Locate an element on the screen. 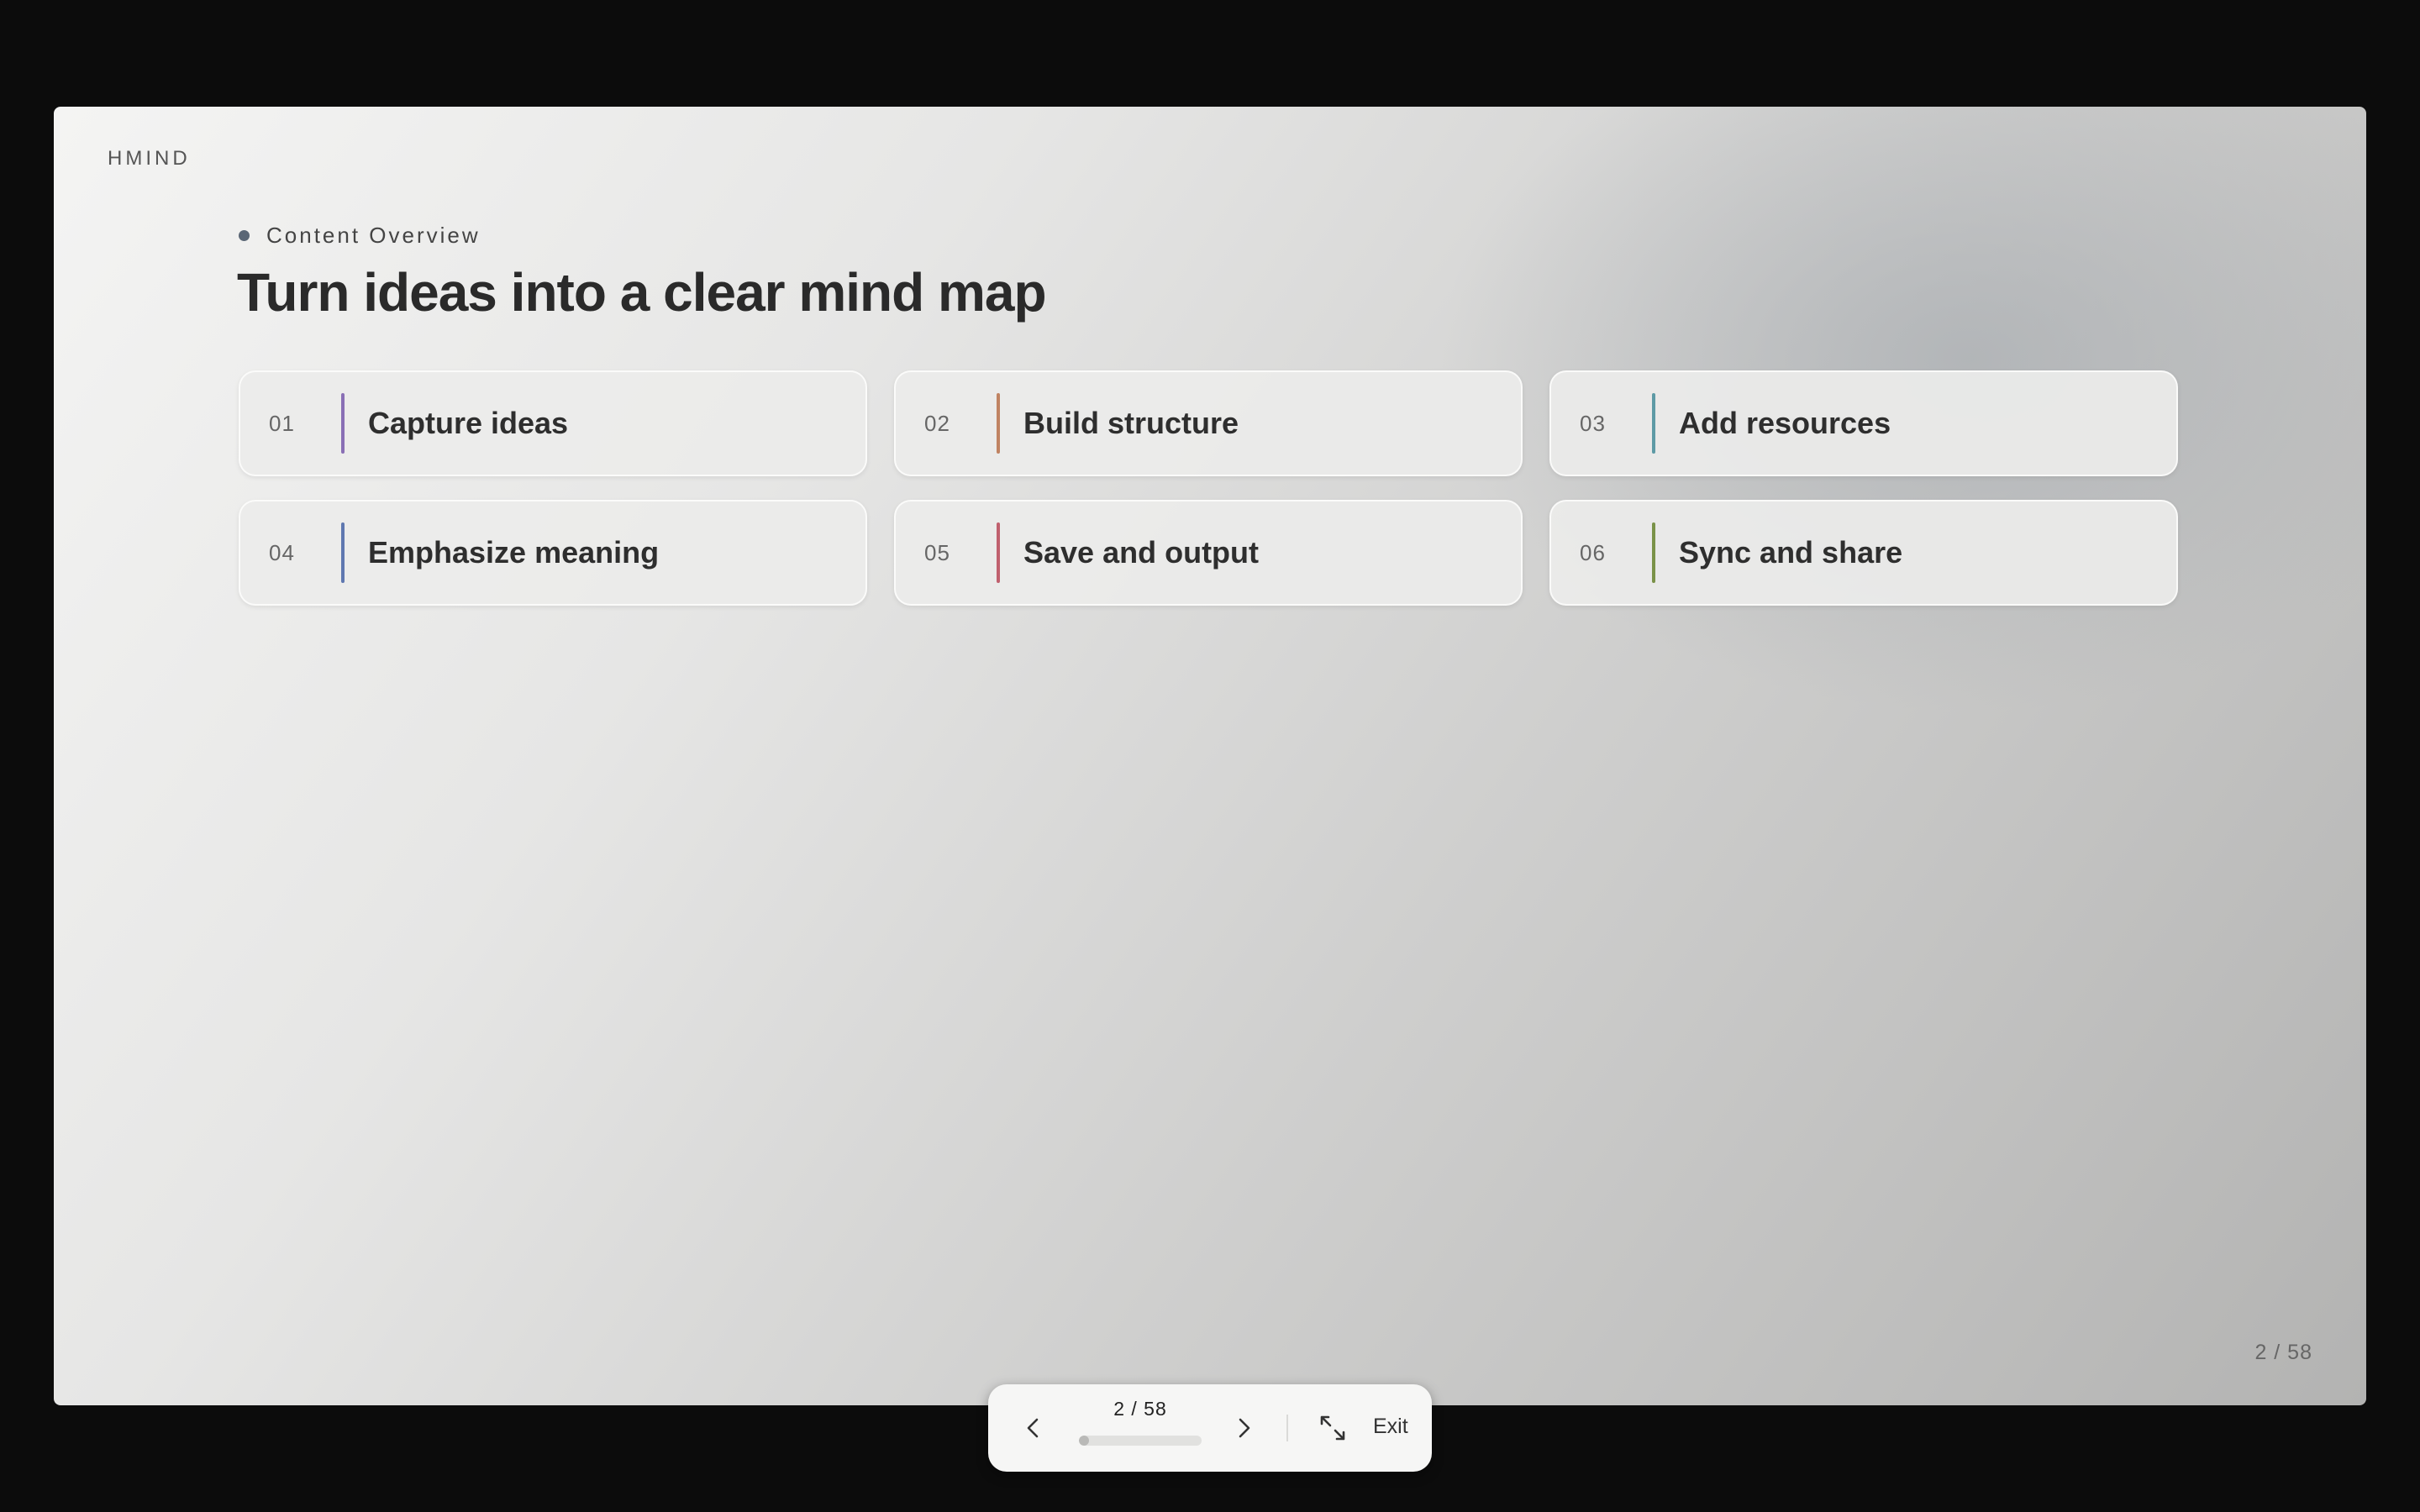 This screenshot has width=2420, height=1512. brand-logo-text: HMIND is located at coordinates (149, 158).